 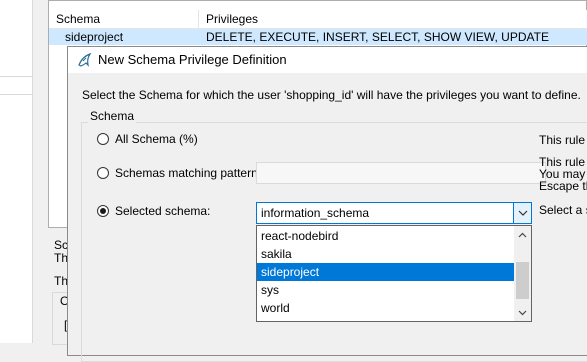 I want to click on scrollbar-thumb, so click(x=522, y=280).